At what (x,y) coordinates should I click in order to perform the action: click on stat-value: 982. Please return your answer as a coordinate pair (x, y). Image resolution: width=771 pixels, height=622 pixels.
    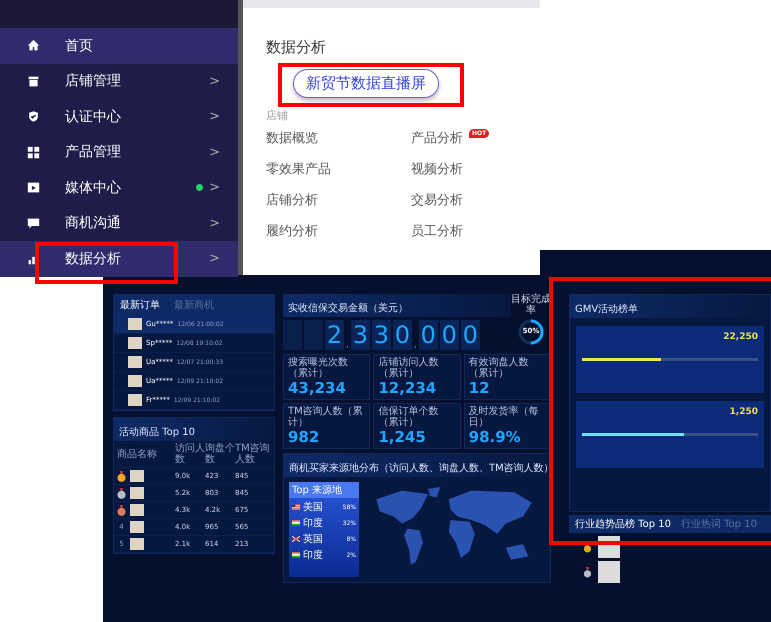
    Looking at the image, I should click on (304, 437).